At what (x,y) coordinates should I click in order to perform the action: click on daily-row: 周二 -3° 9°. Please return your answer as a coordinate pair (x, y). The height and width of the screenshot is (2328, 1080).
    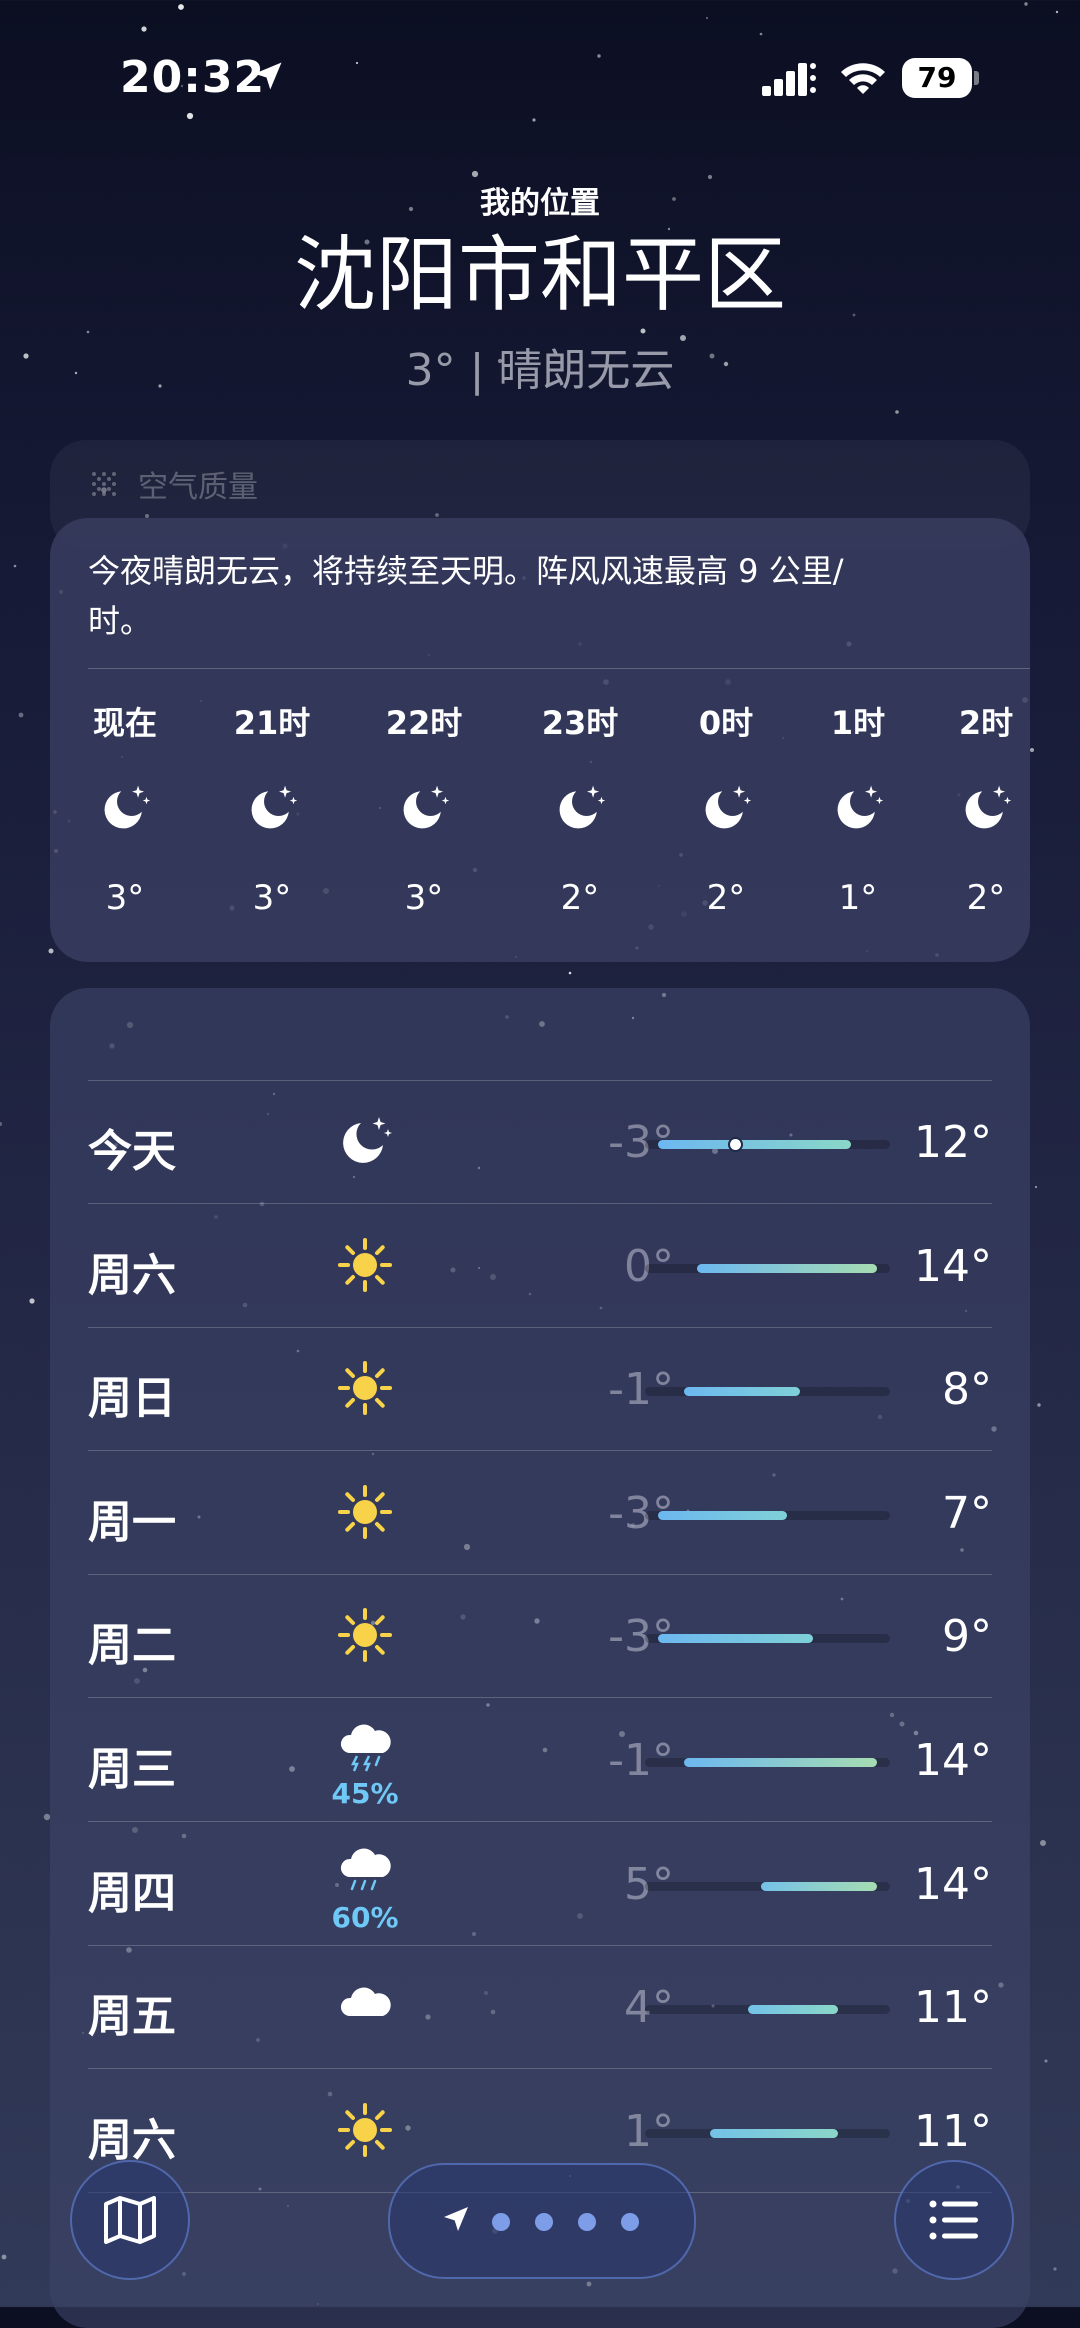
    Looking at the image, I should click on (540, 1637).